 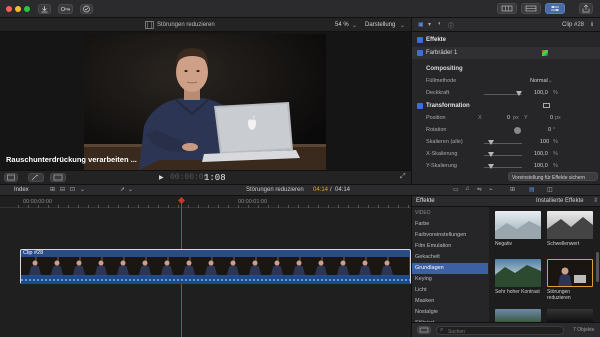 What do you see at coordinates (451, 25) in the screenshot?
I see `info-icon: ⓘ` at bounding box center [451, 25].